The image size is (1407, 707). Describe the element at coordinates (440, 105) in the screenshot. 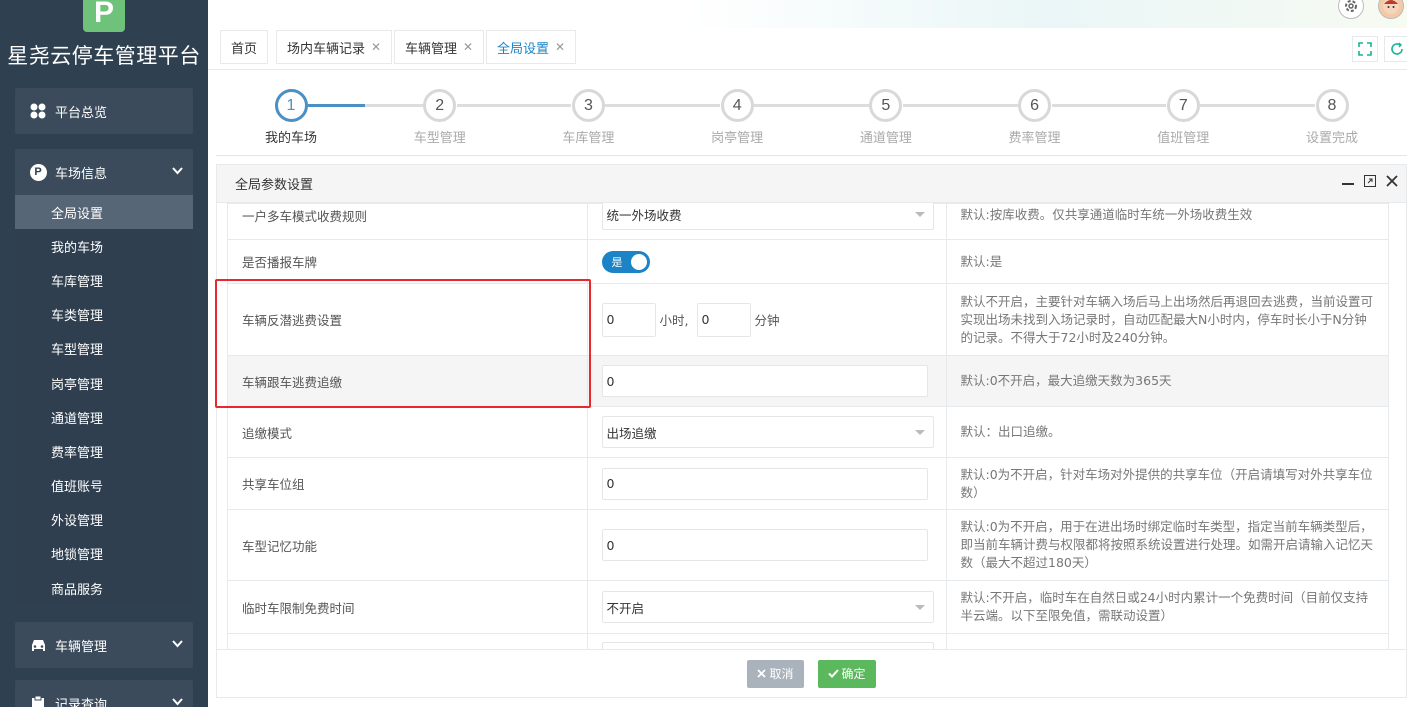

I see `step-number: 2` at that location.